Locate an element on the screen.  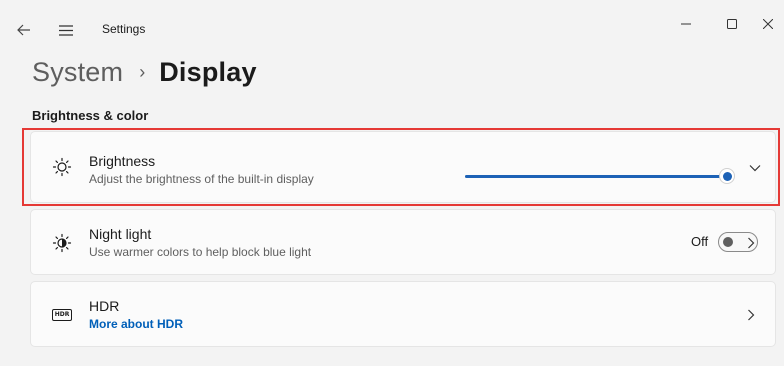
hdr-icon: HDR is located at coordinates (62, 315).